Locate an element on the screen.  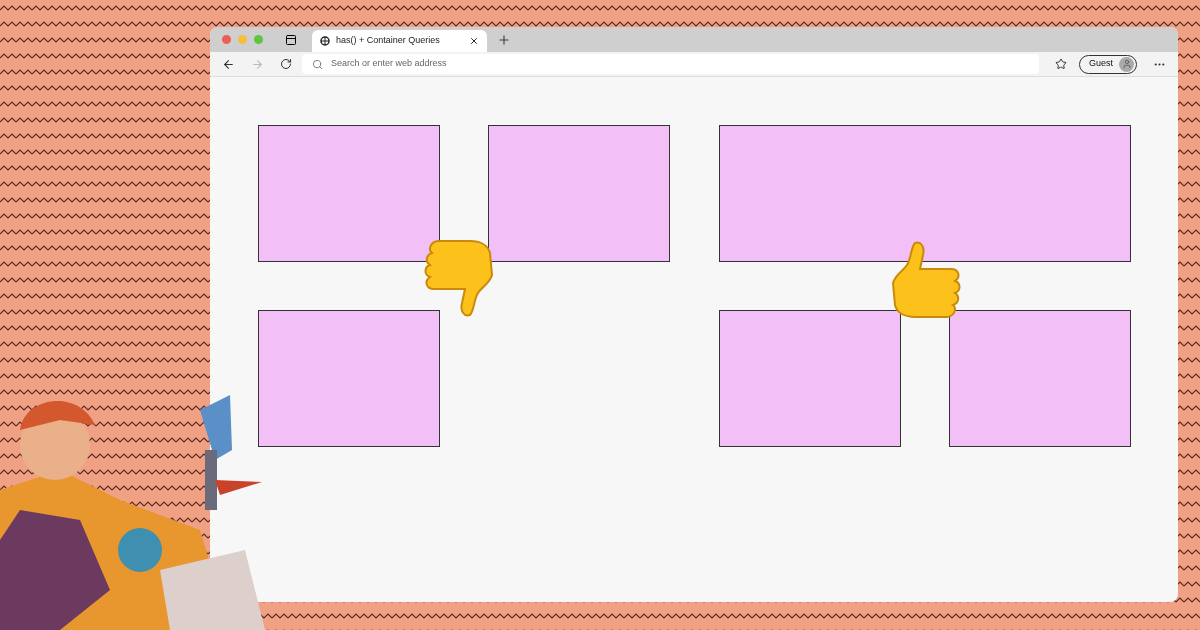
favorites-icon is located at coordinates (1061, 64).